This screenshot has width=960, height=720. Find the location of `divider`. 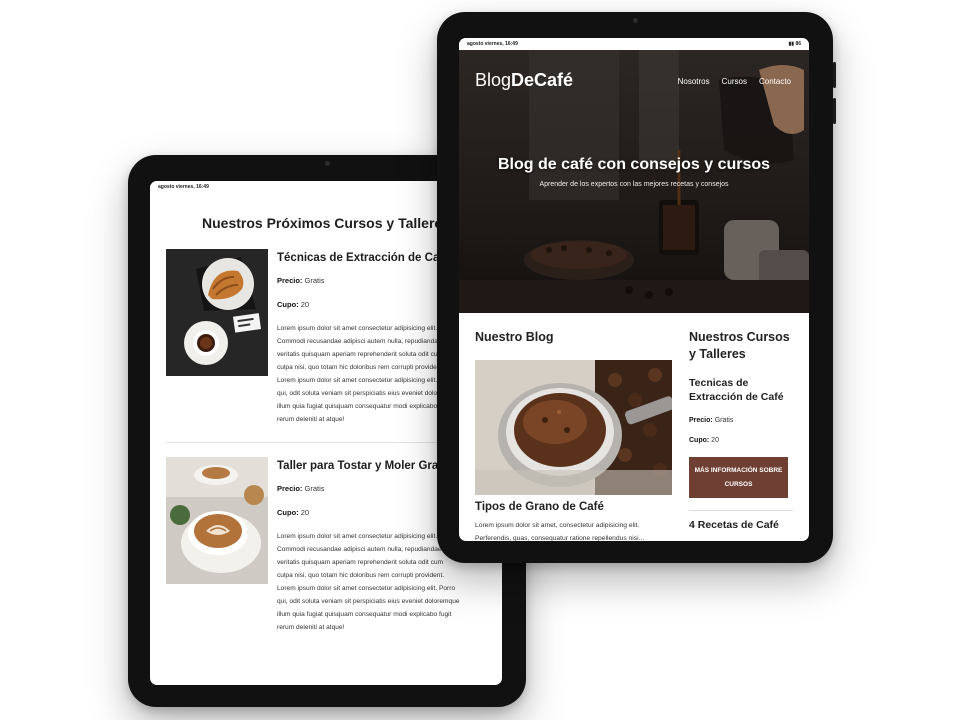

divider is located at coordinates (741, 510).